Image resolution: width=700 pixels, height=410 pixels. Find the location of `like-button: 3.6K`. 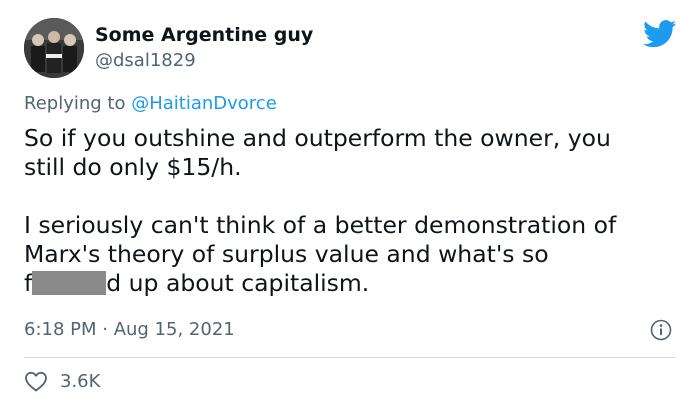

like-button: 3.6K is located at coordinates (62, 381).